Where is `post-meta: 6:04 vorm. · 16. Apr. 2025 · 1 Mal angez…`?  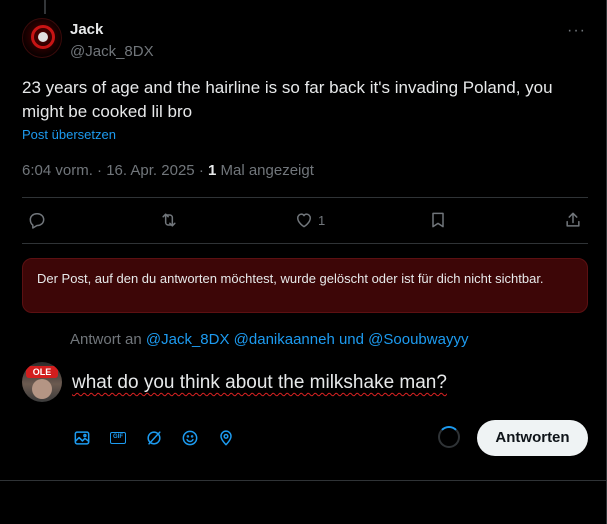
post-meta: 6:04 vorm. · 16. Apr. 2025 · 1 Mal angez… is located at coordinates (168, 170).